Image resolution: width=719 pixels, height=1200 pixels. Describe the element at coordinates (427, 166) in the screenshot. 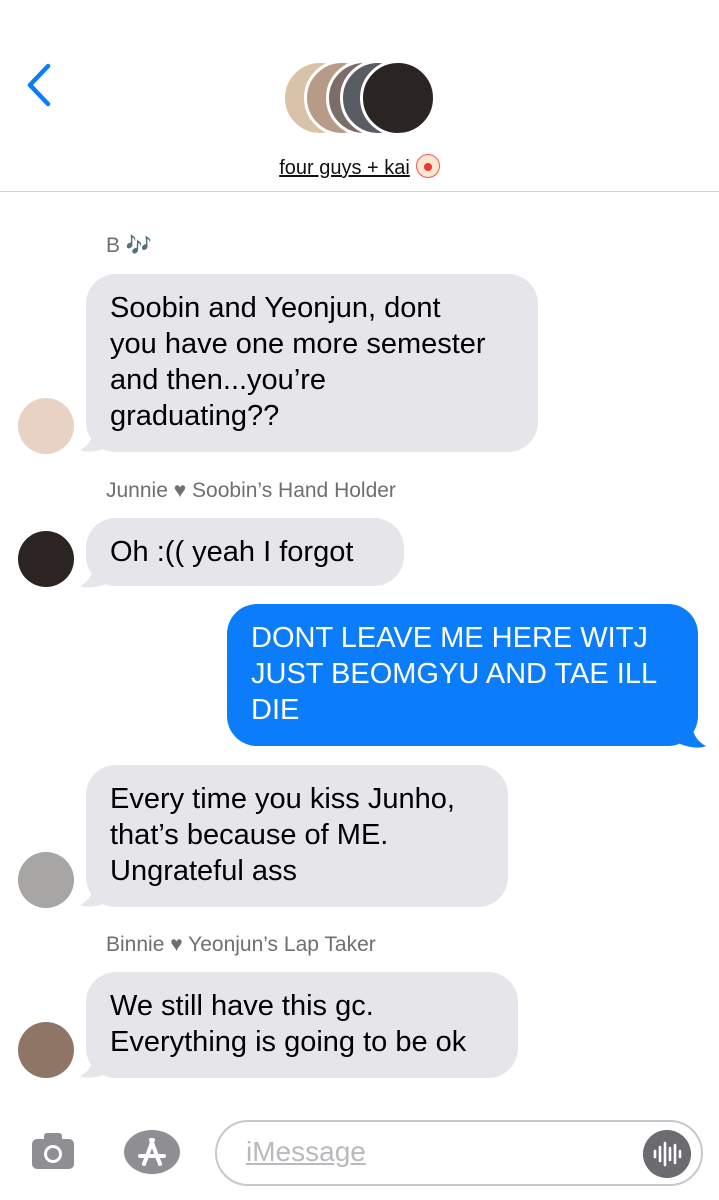

I see `clown-face-icon` at that location.